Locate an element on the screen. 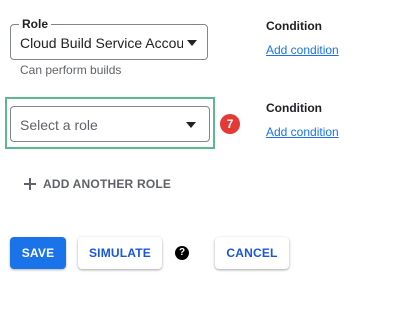 This screenshot has height=323, width=406. help-icon: ? is located at coordinates (182, 253).